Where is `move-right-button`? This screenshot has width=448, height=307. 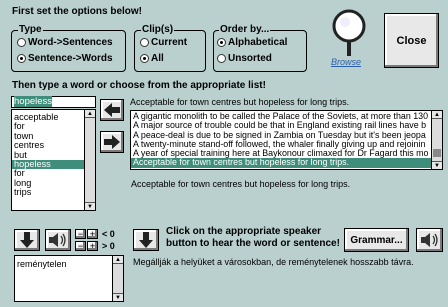
move-right-button is located at coordinates (112, 142).